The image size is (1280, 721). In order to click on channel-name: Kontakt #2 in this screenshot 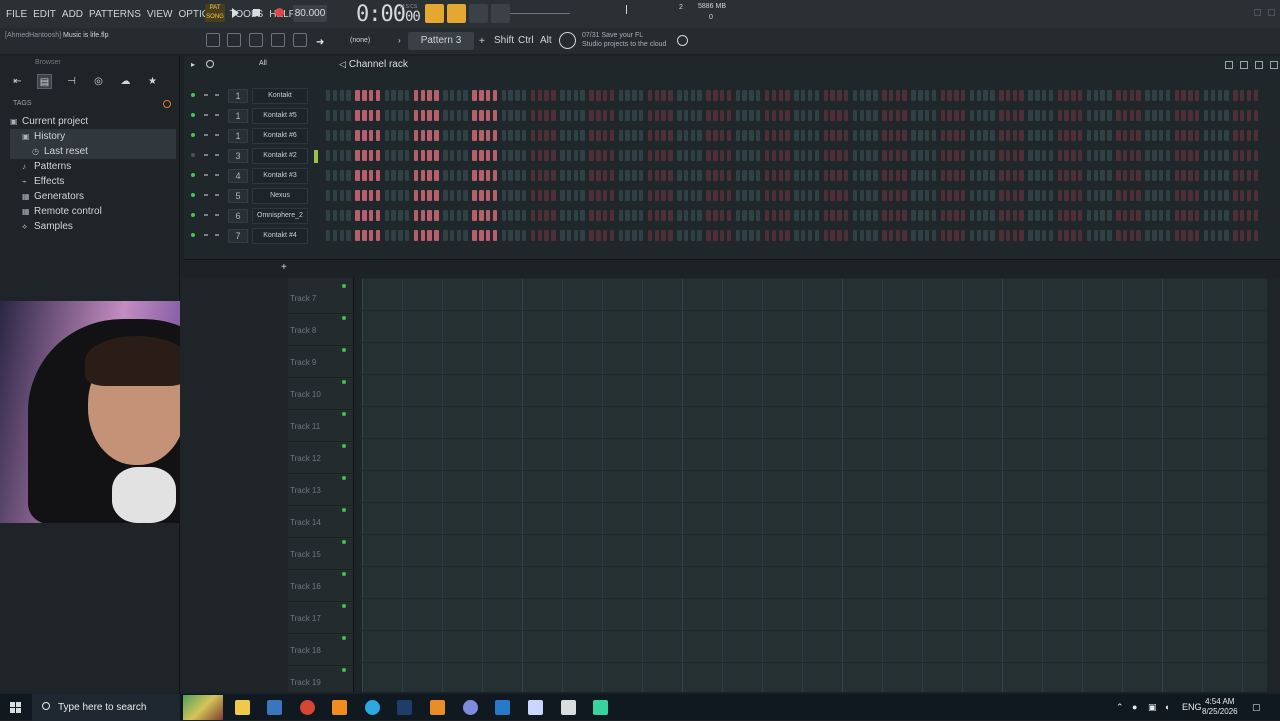, I will do `click(280, 156)`.